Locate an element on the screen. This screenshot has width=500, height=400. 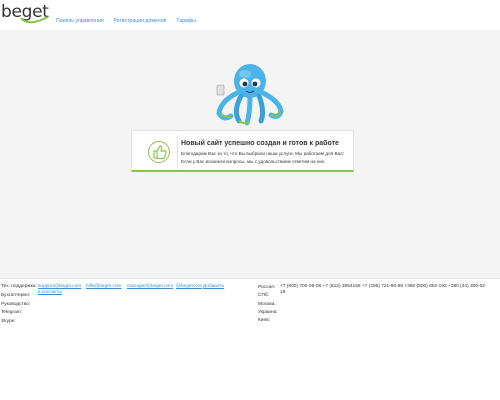
manager-email-link: manager@beget.com is located at coordinates (150, 286).